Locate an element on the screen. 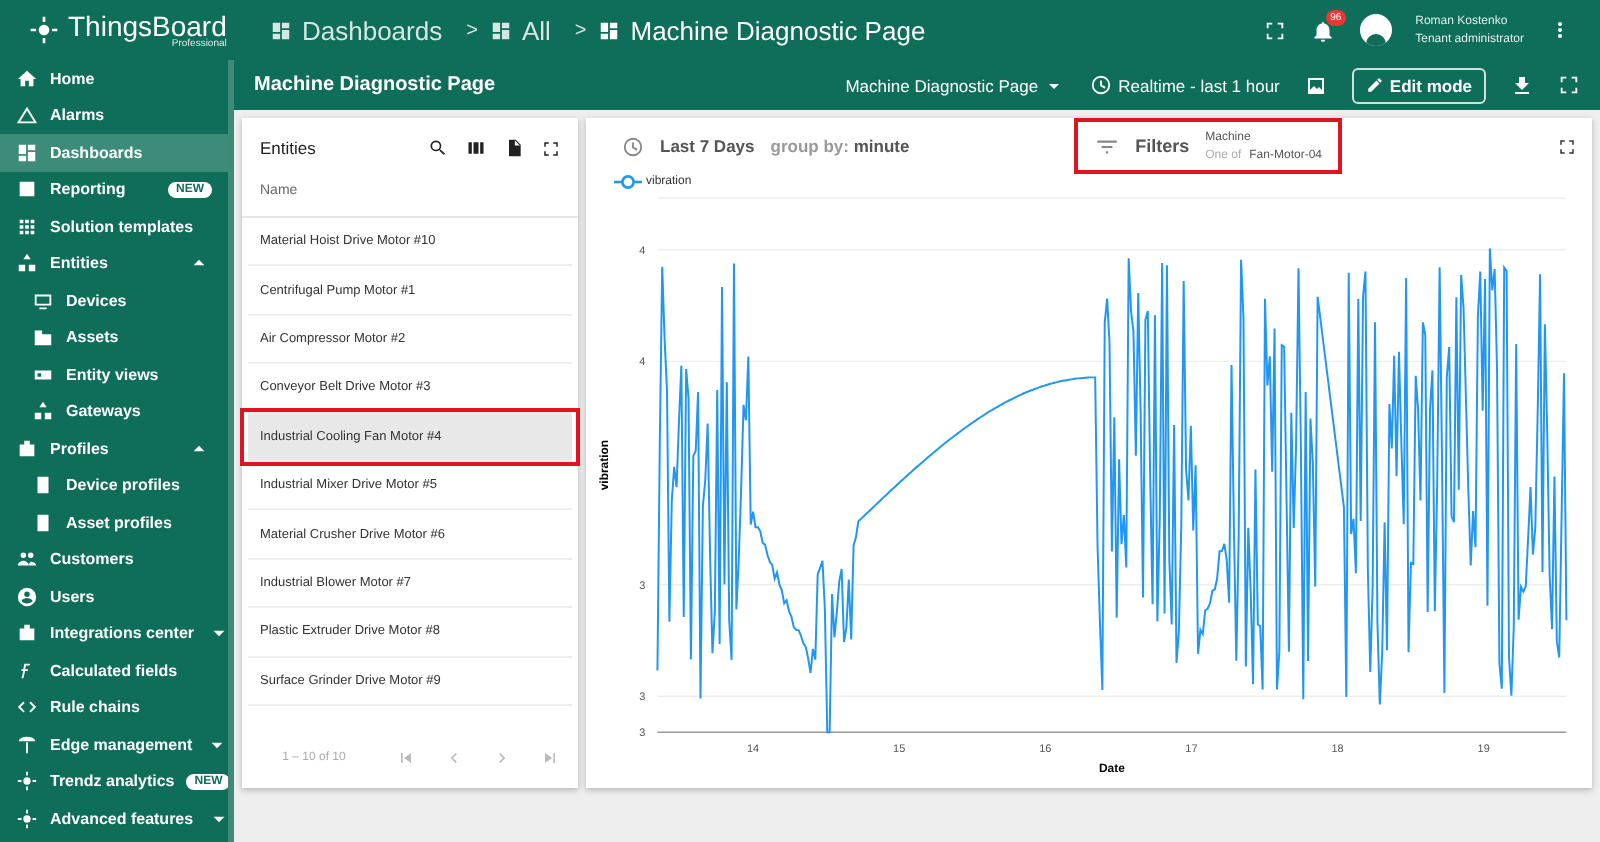 The width and height of the screenshot is (1600, 842). card-title: Entities is located at coordinates (289, 148).